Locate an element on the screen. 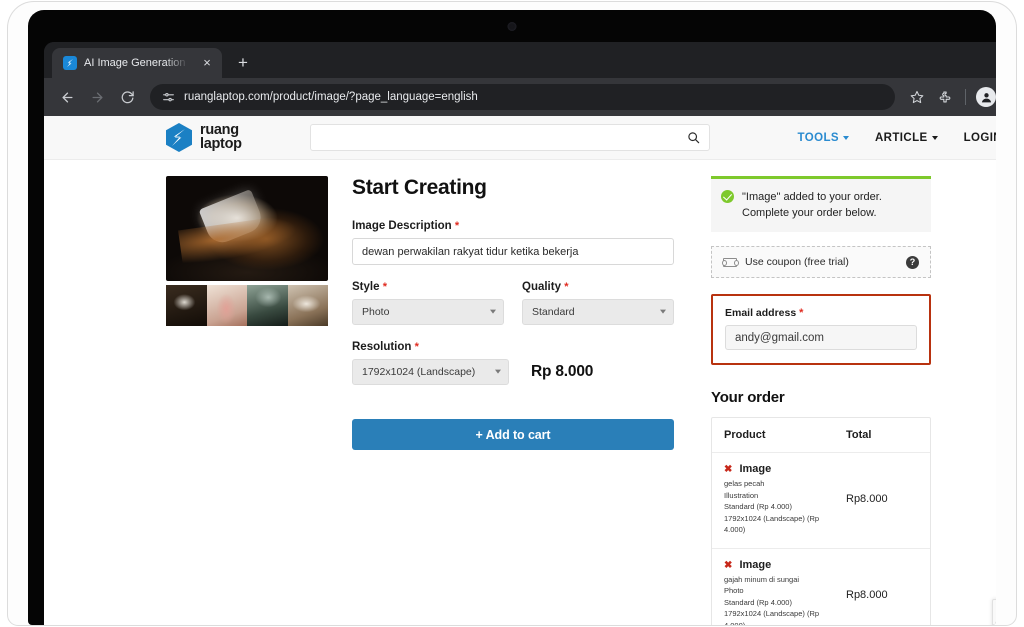  notice-line-1: "Image" added to your order. is located at coordinates (812, 197).